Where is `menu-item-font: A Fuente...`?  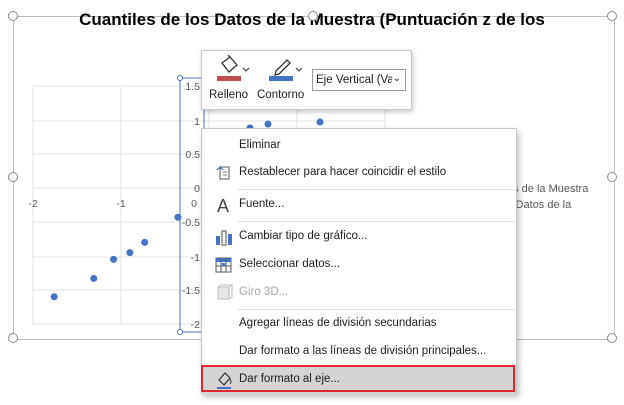
menu-item-font: A Fuente... is located at coordinates (359, 205).